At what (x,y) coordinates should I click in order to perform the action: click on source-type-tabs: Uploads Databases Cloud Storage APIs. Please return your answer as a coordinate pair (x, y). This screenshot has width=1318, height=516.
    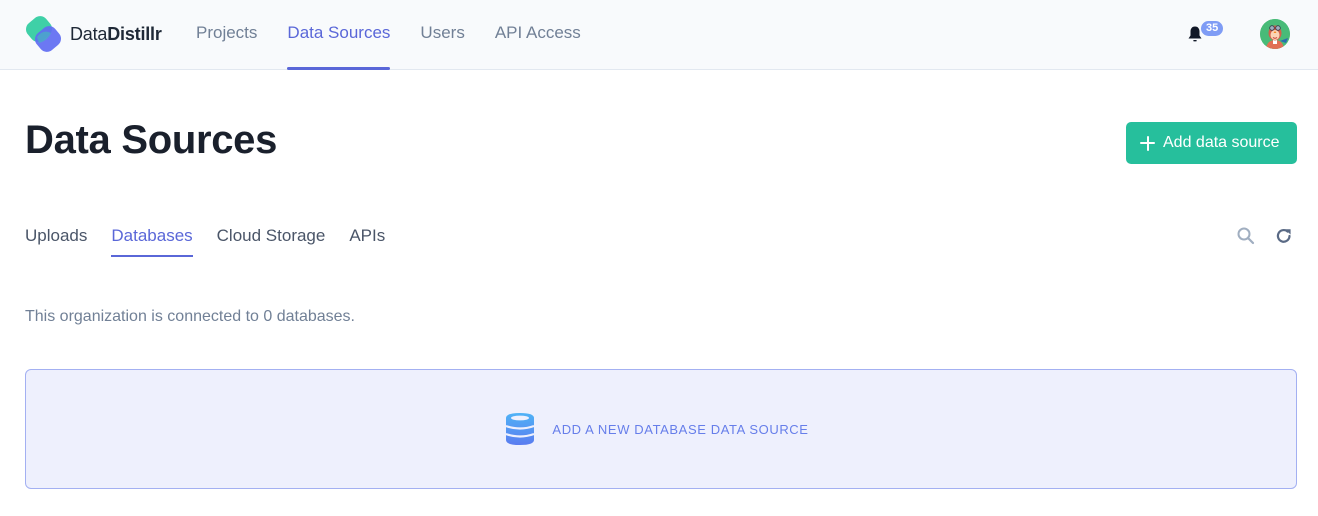
    Looking at the image, I should click on (217, 236).